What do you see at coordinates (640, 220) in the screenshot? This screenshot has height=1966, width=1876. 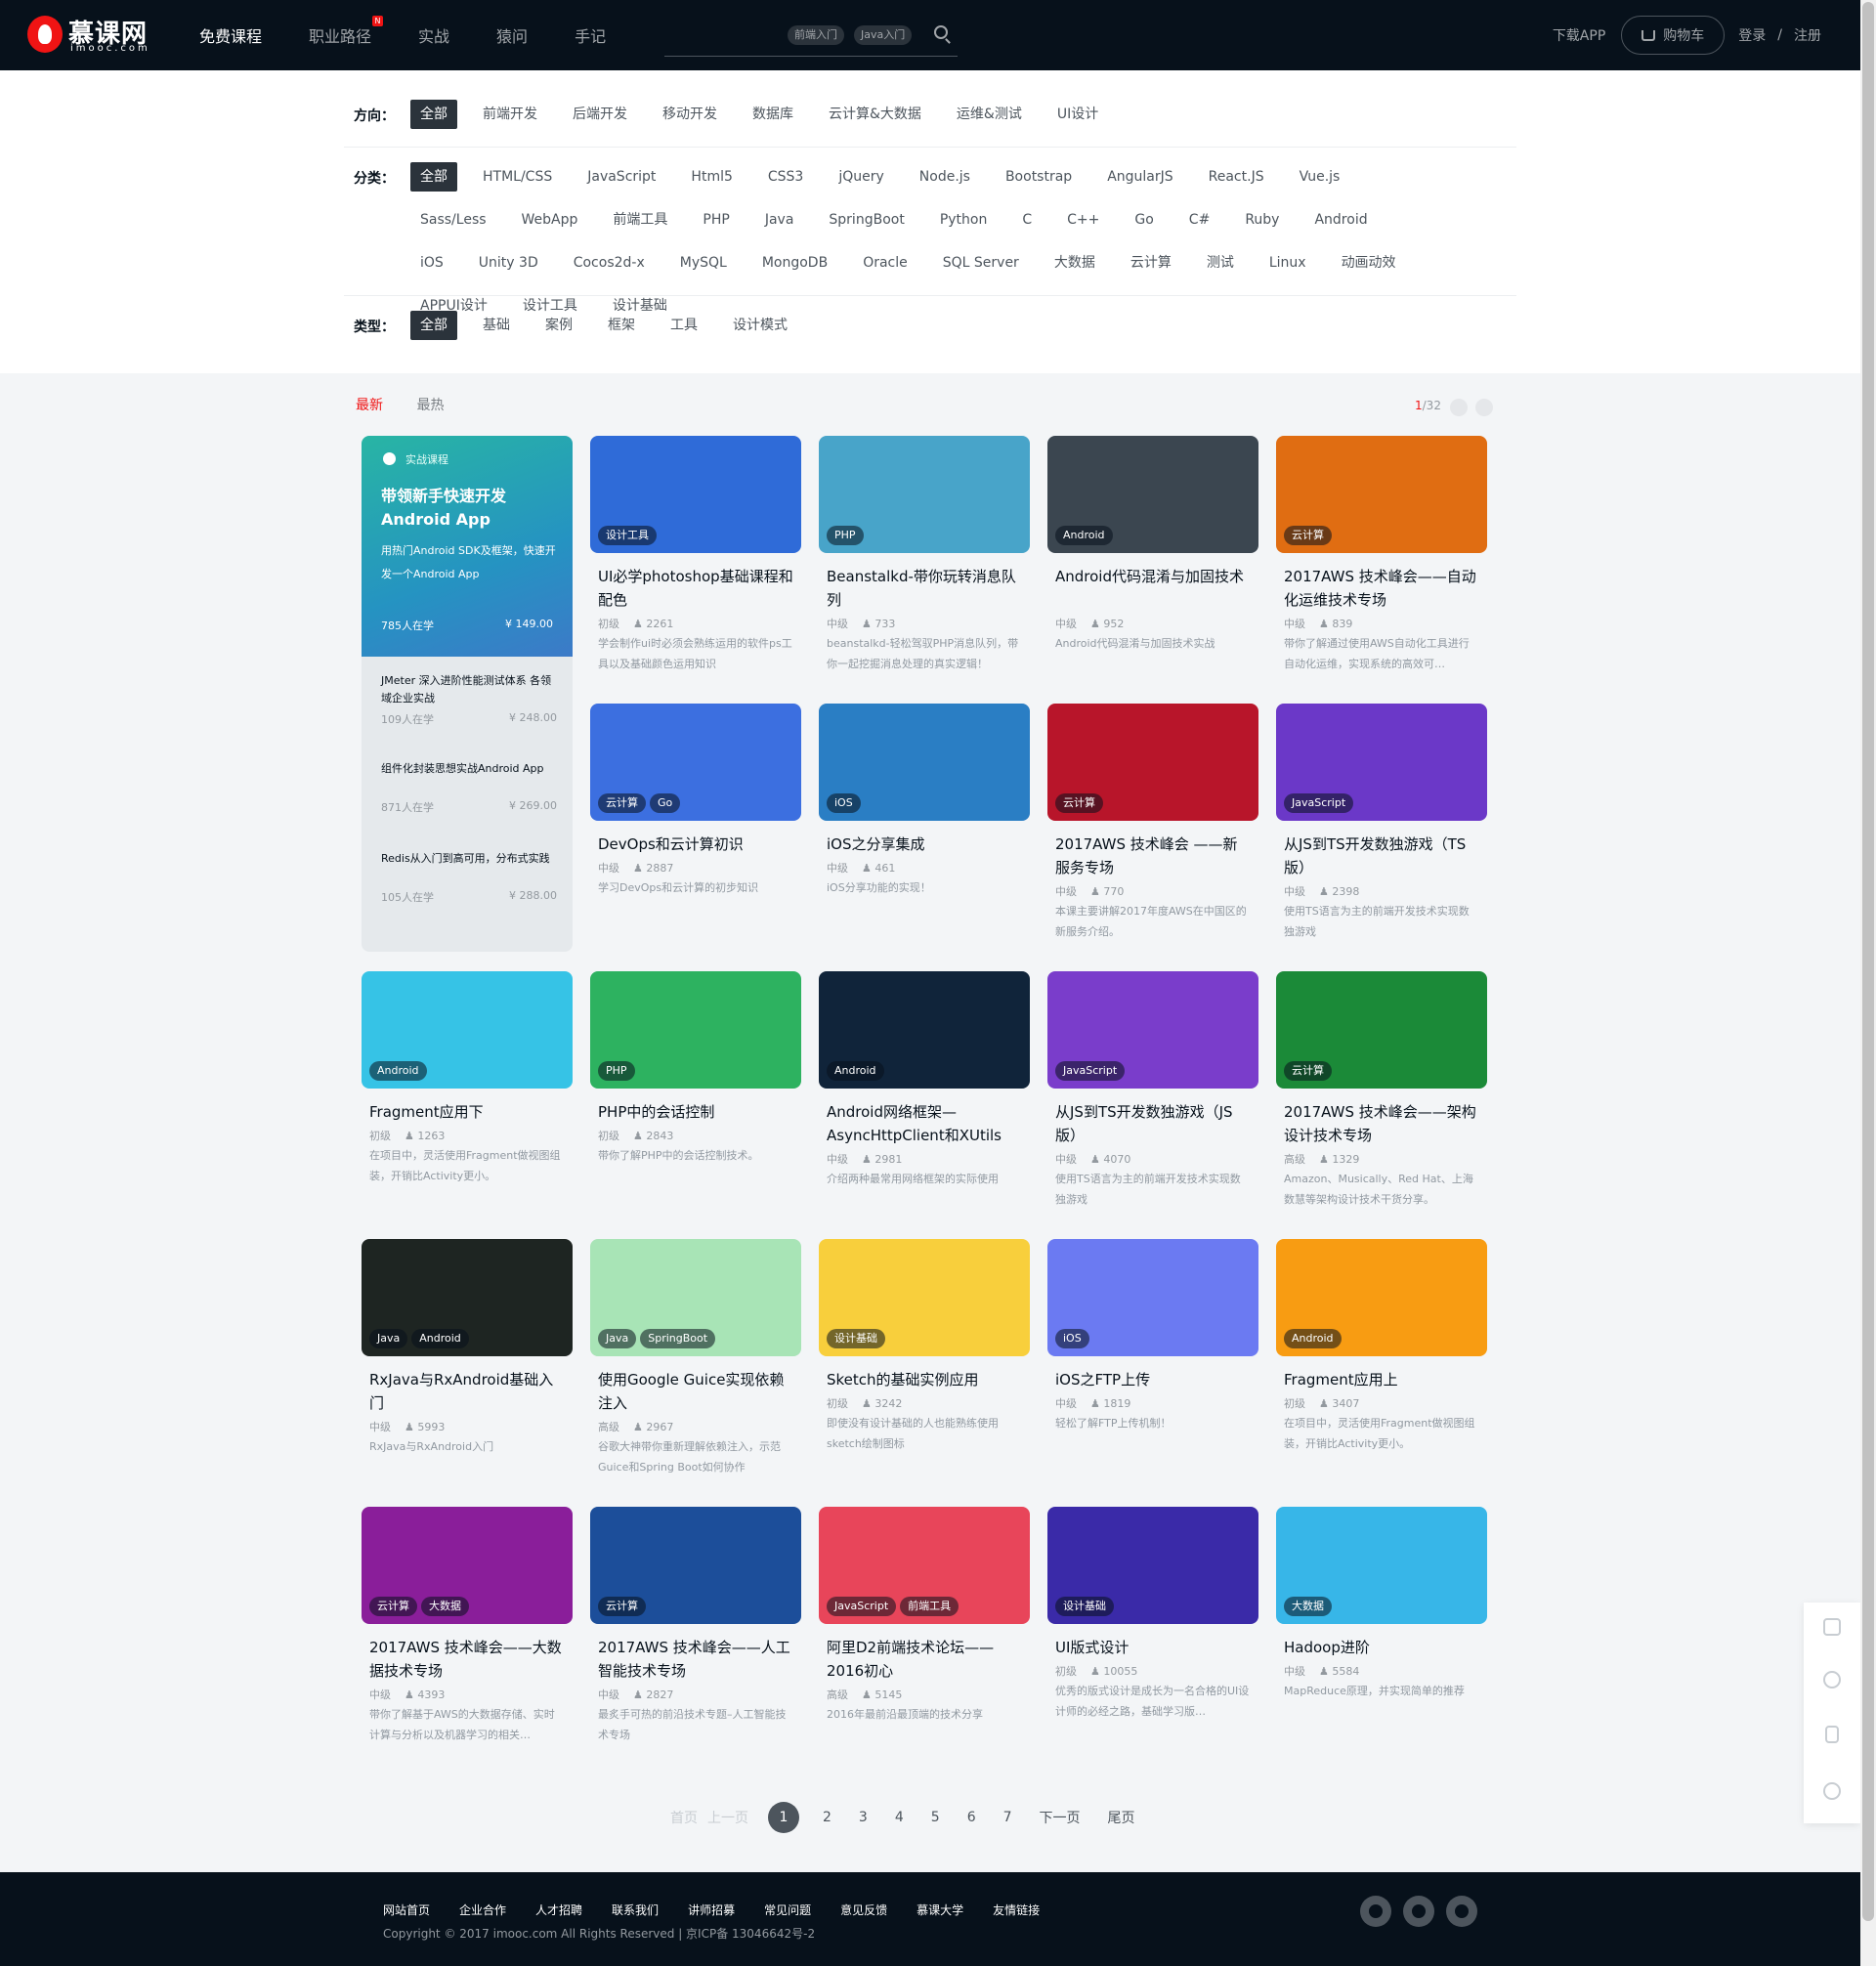 I see `filter-option: 前端工具` at bounding box center [640, 220].